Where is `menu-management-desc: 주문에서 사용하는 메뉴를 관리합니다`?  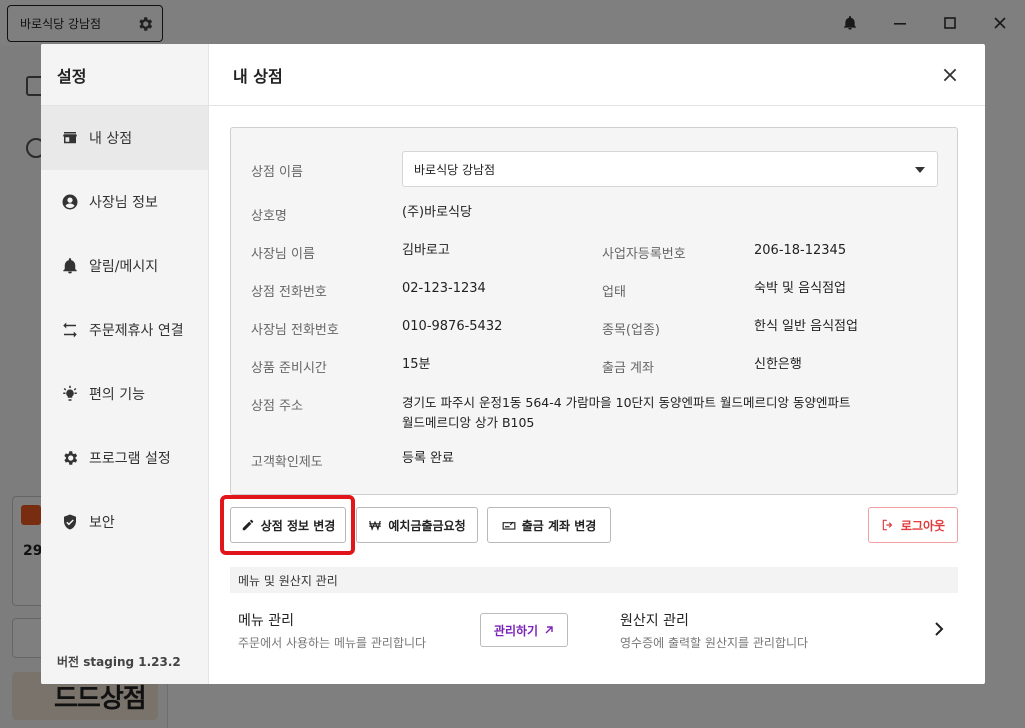
menu-management-desc: 주문에서 사용하는 메뉴를 관리합니다 is located at coordinates (332, 643).